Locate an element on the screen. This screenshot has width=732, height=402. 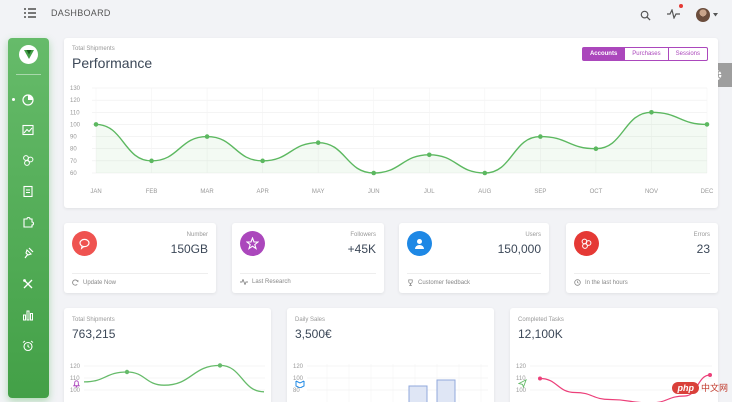
menu-icon is located at coordinates (30, 13).